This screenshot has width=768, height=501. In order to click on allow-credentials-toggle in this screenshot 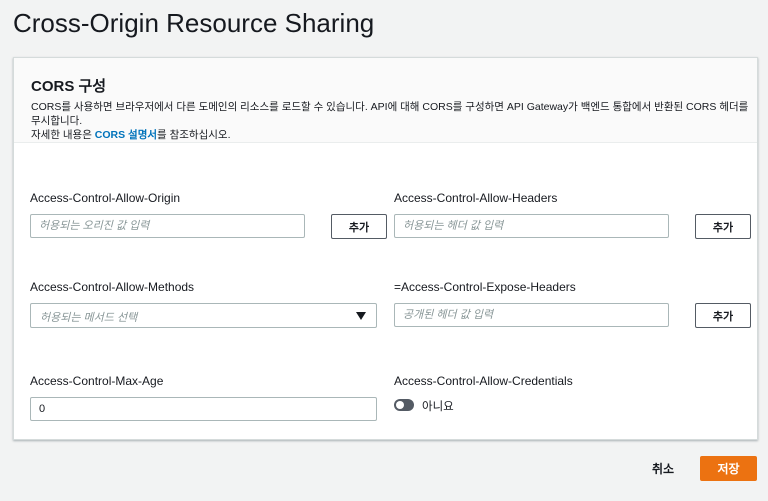, I will do `click(404, 405)`.